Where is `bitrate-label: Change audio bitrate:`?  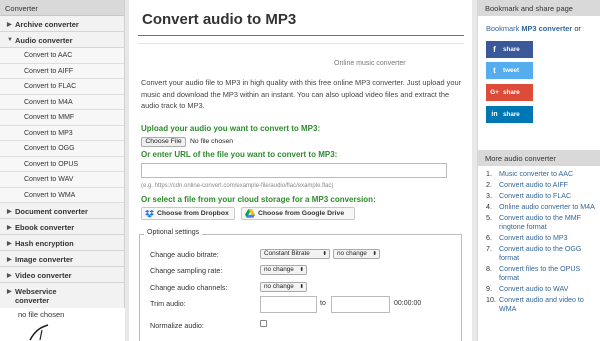 bitrate-label: Change audio bitrate: is located at coordinates (184, 254).